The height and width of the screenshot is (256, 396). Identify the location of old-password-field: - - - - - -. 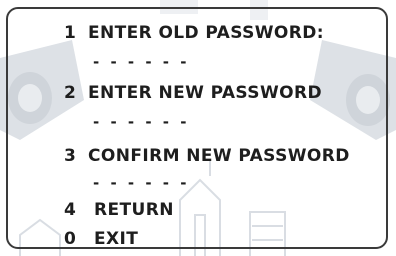
(141, 62).